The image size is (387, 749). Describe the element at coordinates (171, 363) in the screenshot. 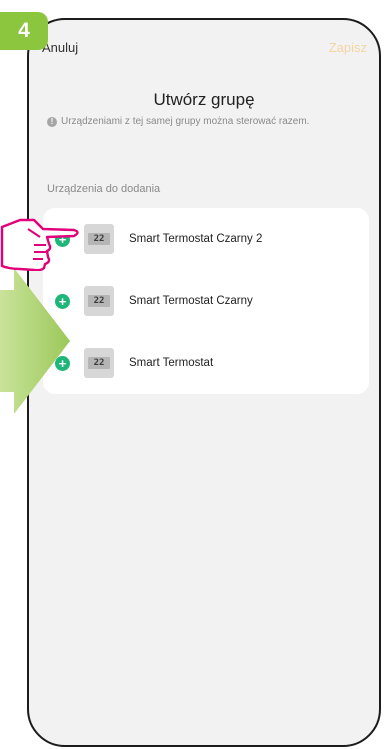

I see `device-name: Smart Termostat` at that location.